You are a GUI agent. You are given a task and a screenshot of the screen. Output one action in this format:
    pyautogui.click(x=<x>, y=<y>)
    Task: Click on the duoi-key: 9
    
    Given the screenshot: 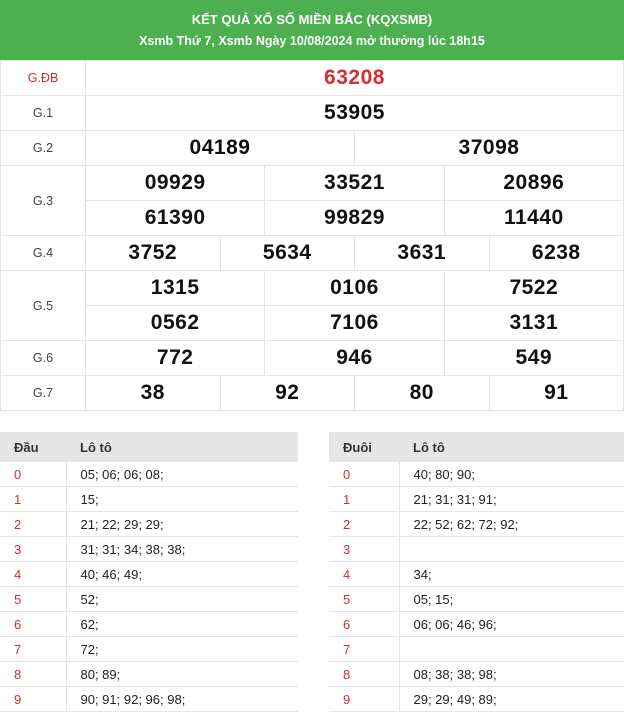 What is the action you would take?
    pyautogui.click(x=364, y=699)
    